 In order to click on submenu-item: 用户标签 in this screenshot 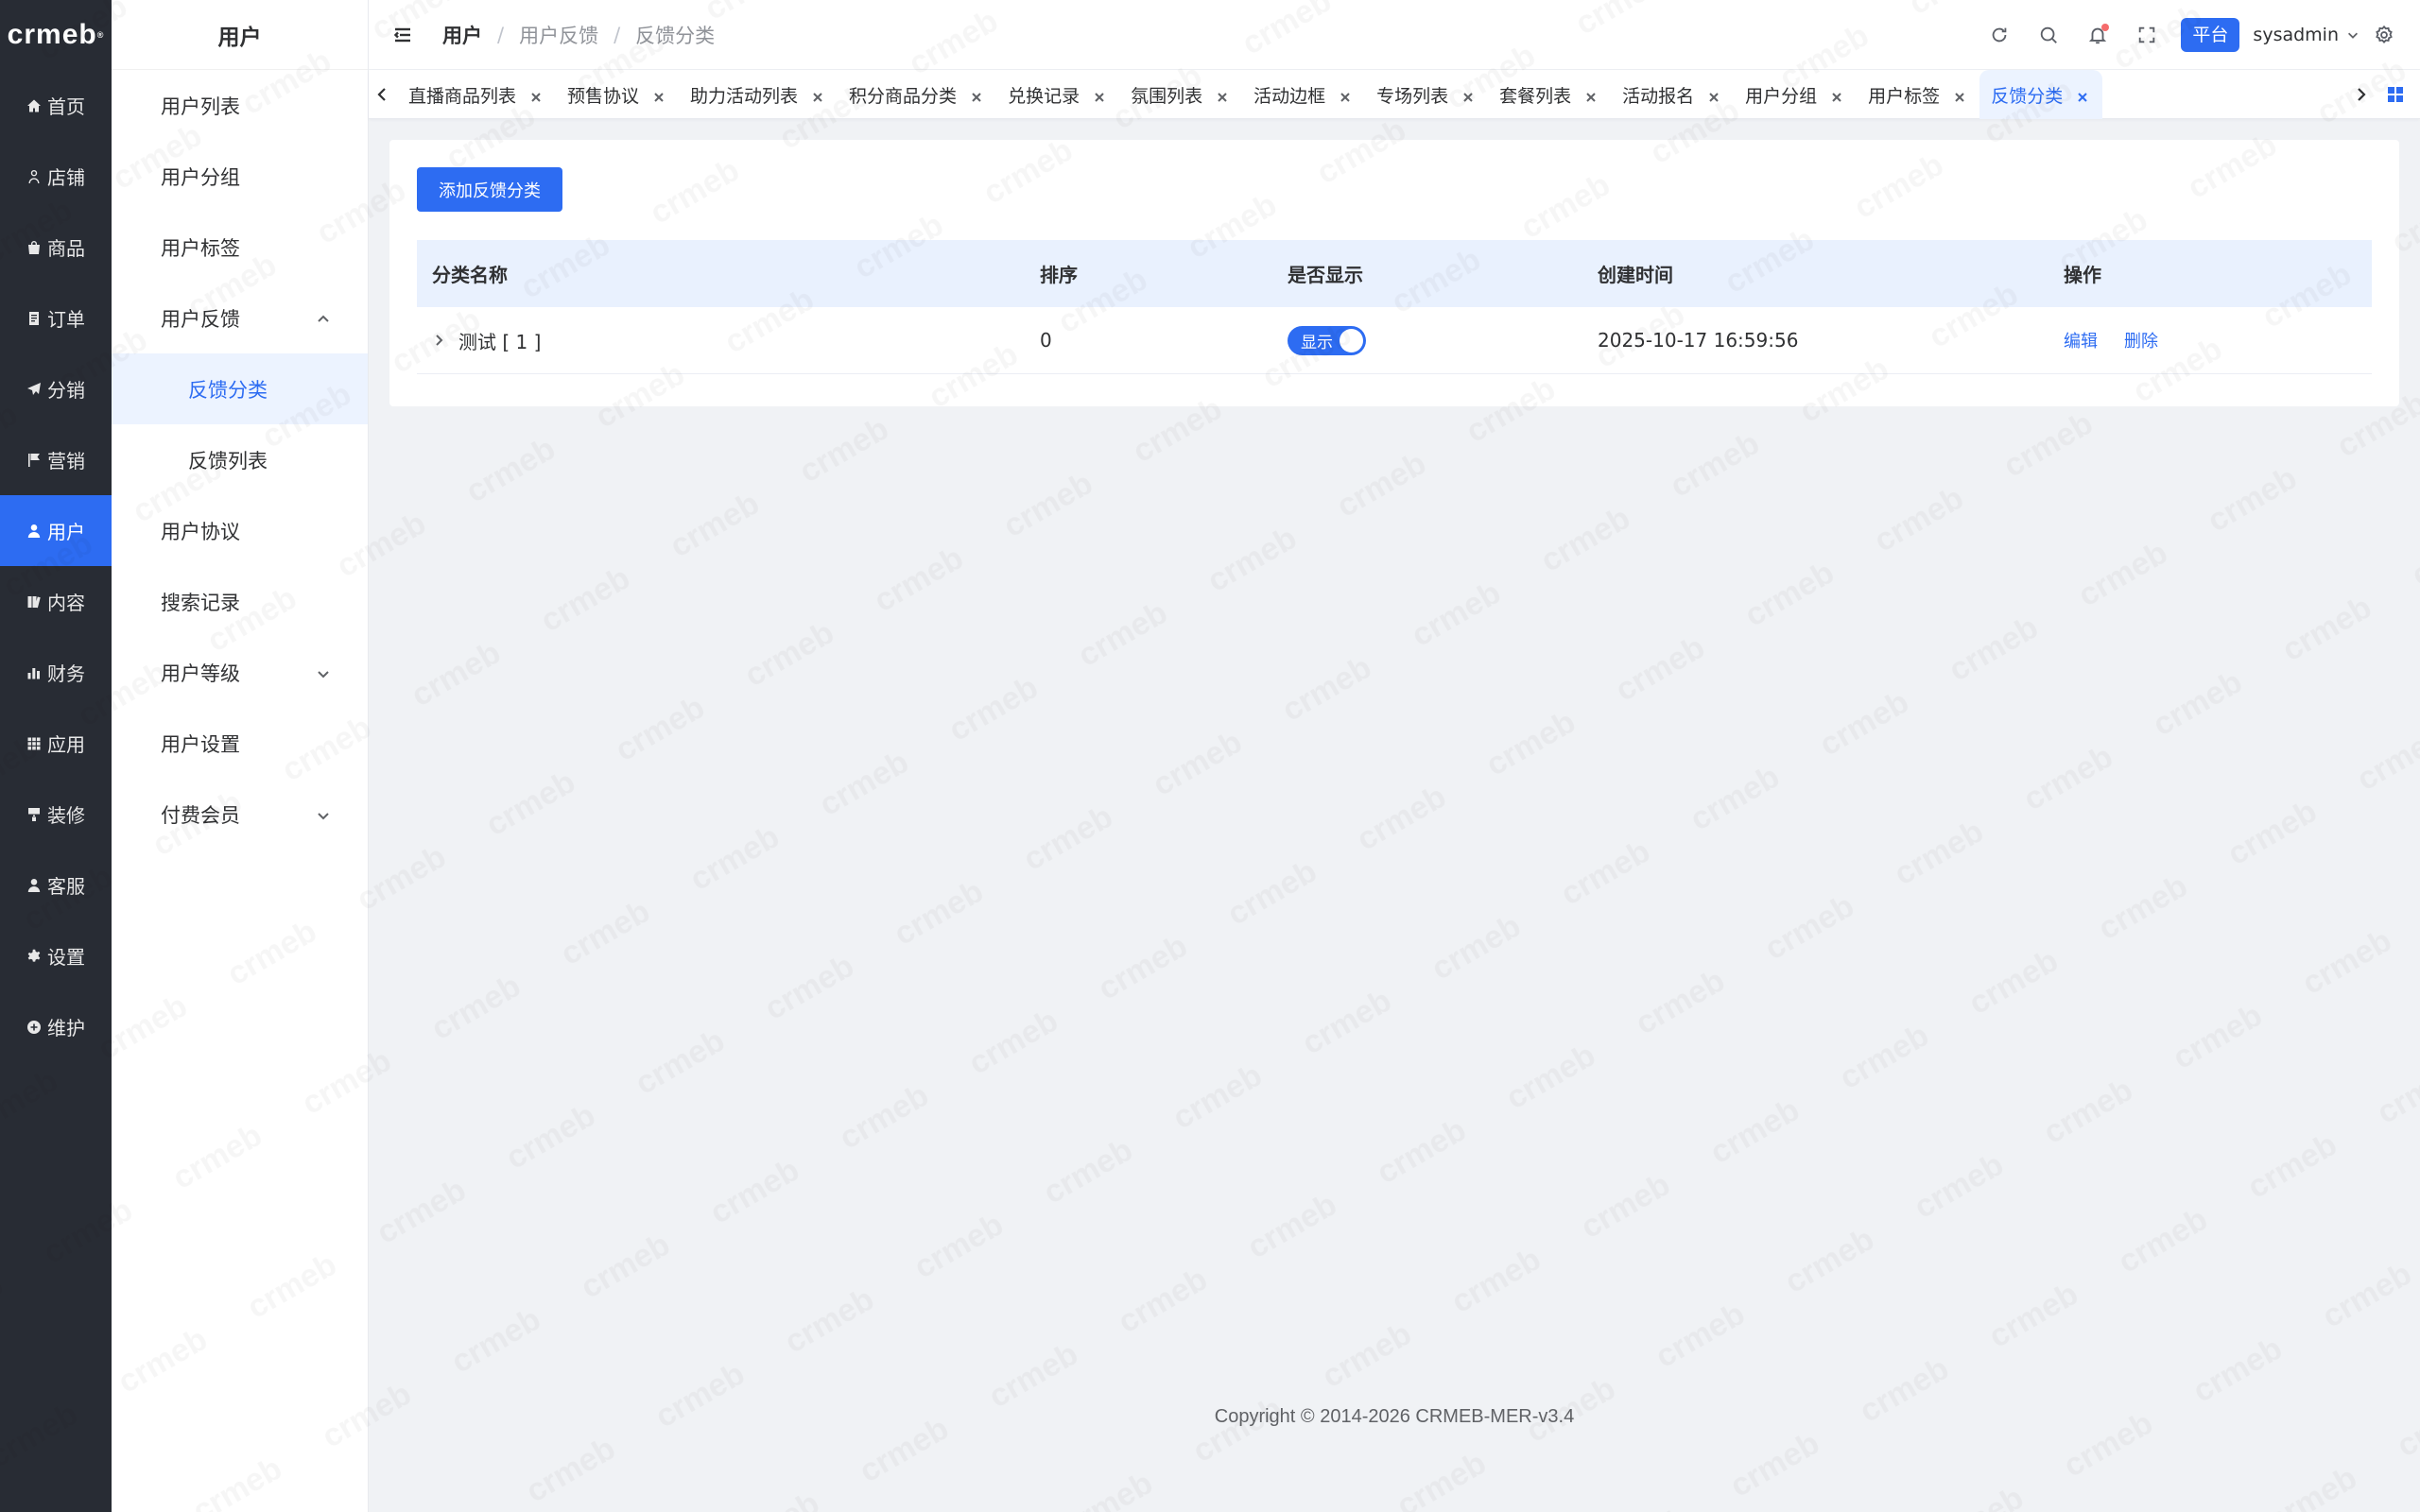, I will do `click(240, 247)`.